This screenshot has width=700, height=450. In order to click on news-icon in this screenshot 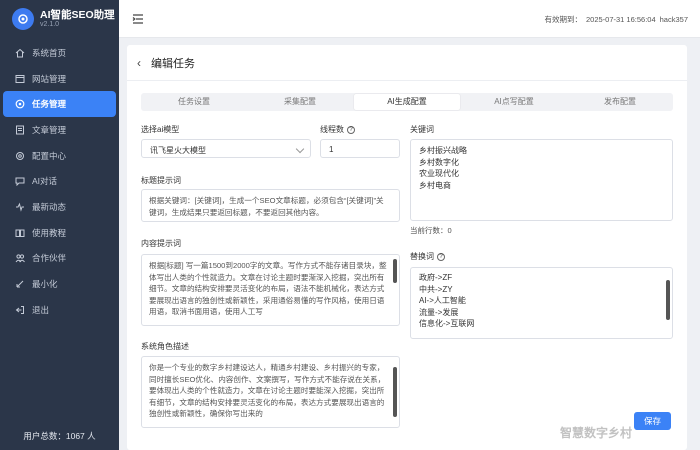, I will do `click(20, 207)`.